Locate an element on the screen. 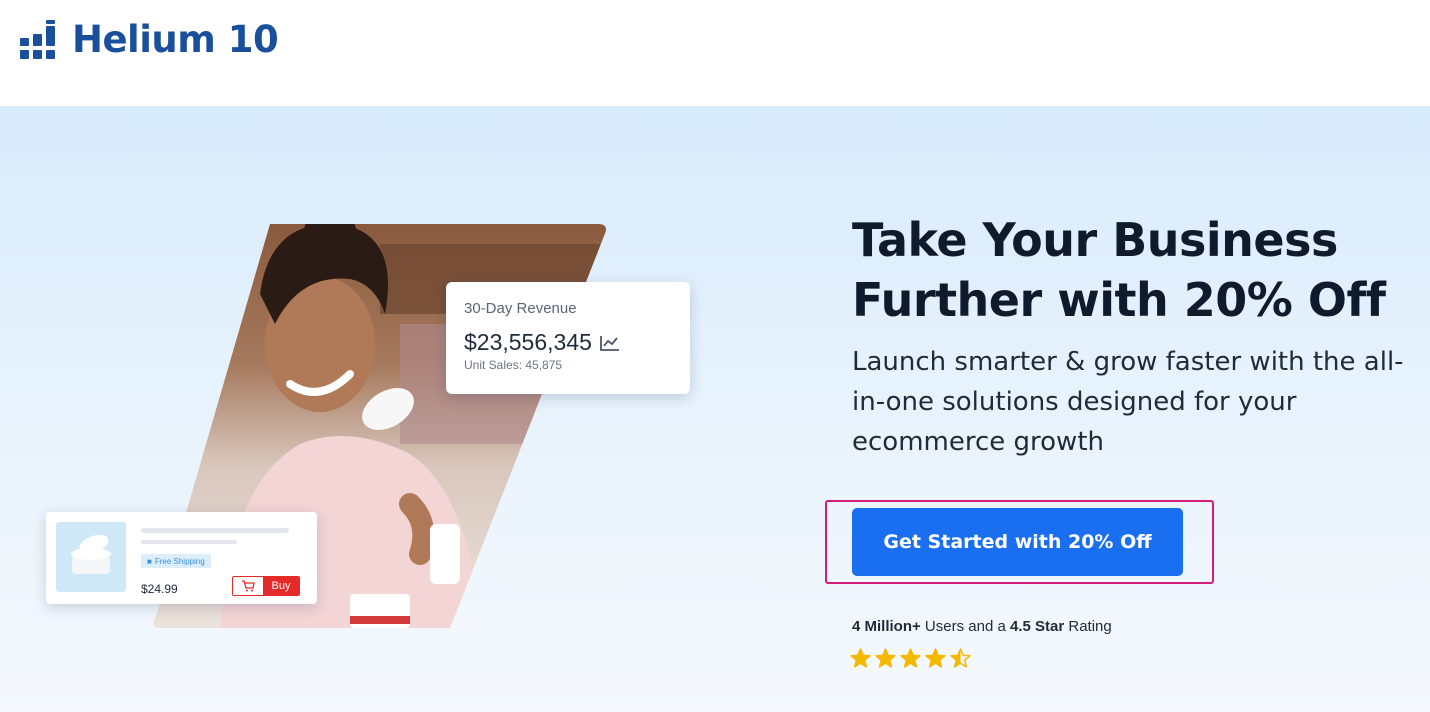 Image resolution: width=1430 pixels, height=712 pixels. product-card: ■ Free Shipping $24.99 Buy is located at coordinates (181, 558).